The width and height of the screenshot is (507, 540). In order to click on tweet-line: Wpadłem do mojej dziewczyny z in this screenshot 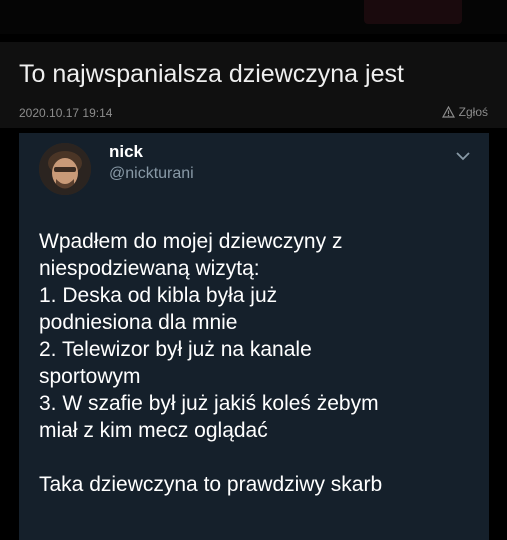, I will do `click(191, 241)`.